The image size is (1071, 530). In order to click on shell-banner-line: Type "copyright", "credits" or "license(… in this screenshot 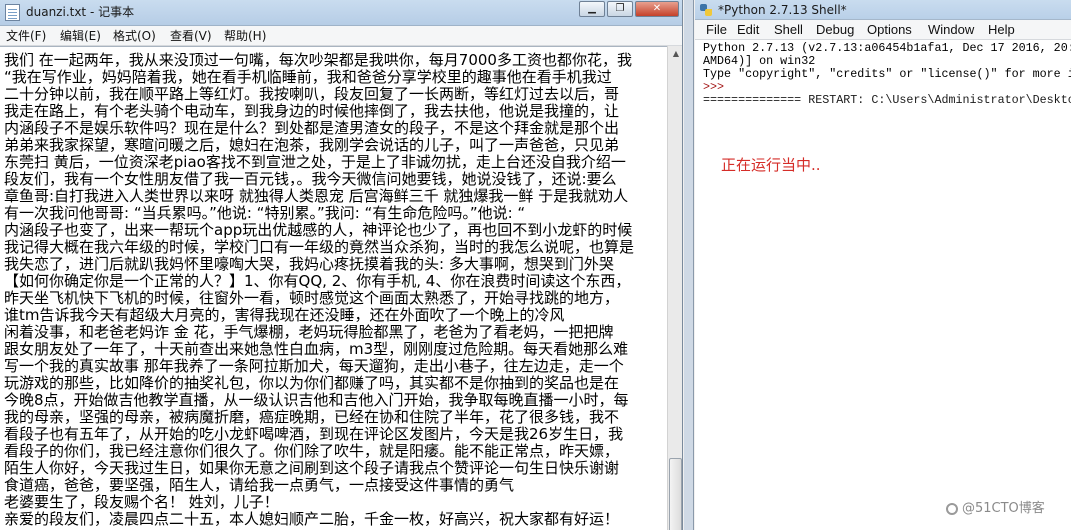, I will do `click(887, 74)`.